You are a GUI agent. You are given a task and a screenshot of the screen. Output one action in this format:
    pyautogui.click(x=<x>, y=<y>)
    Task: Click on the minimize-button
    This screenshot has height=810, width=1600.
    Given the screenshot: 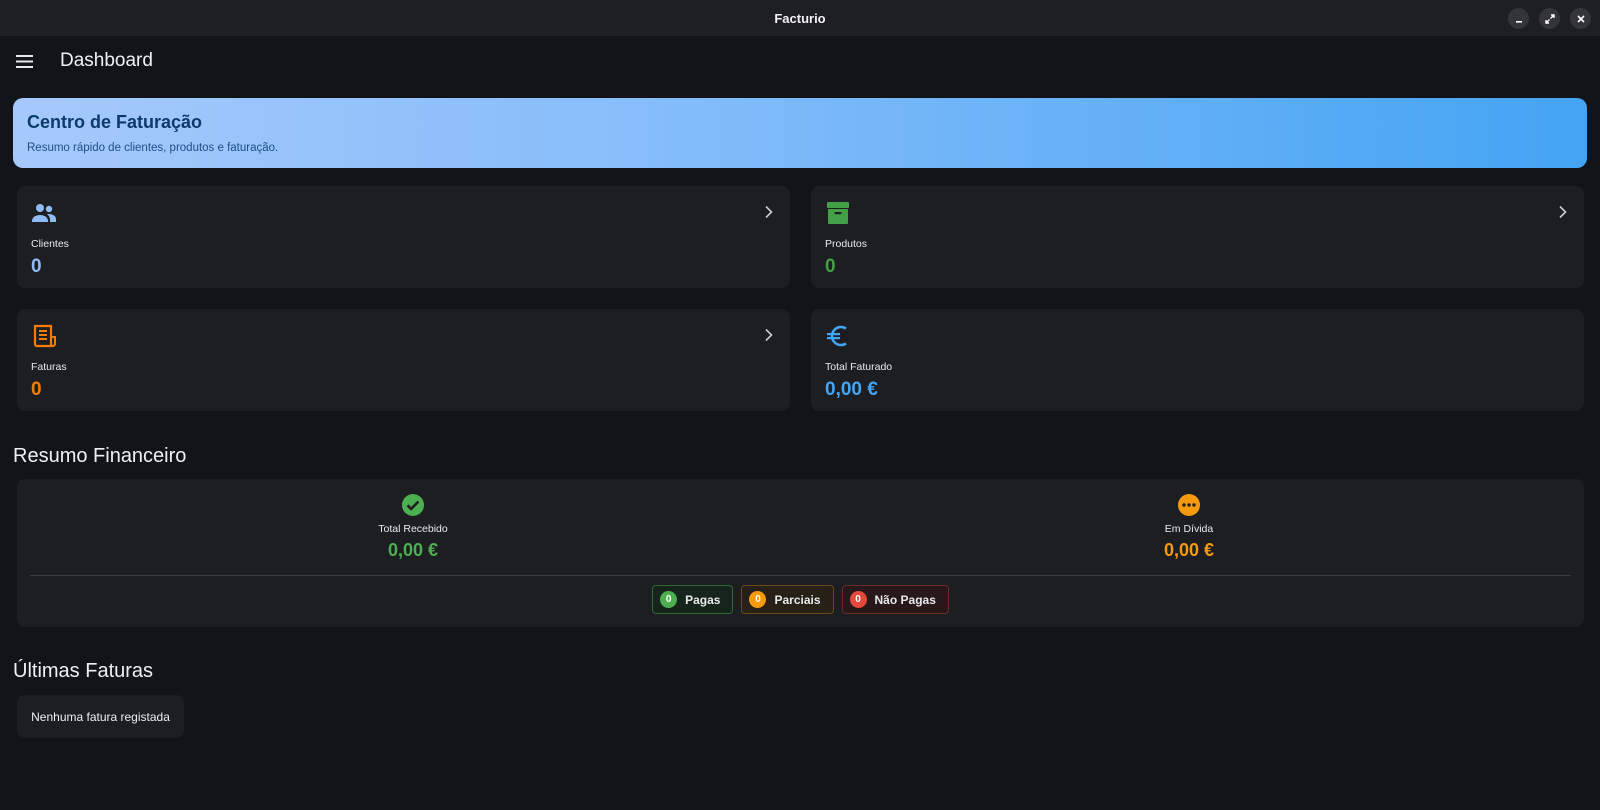 What is the action you would take?
    pyautogui.click(x=1518, y=18)
    